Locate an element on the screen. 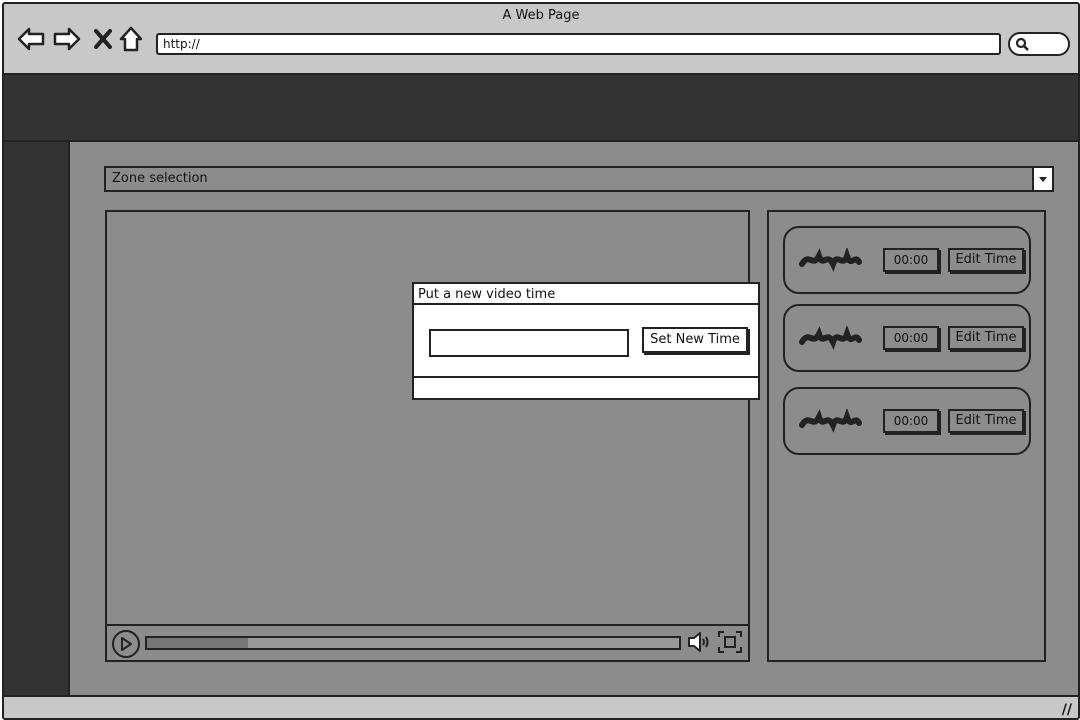 The width and height of the screenshot is (1080, 720). dialog-footer is located at coordinates (586, 377).